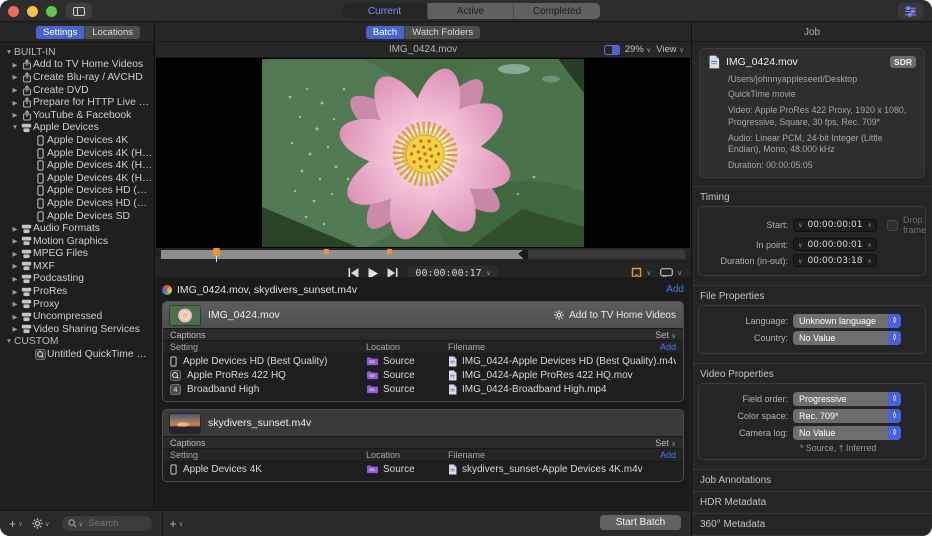 This screenshot has width=932, height=536. What do you see at coordinates (32, 11) in the screenshot?
I see `minimize-window-button` at bounding box center [32, 11].